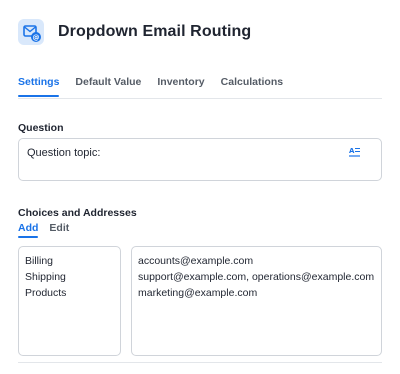 This screenshot has width=400, height=374. I want to click on page-header: @ Dropdown Email Routing, so click(134, 32).